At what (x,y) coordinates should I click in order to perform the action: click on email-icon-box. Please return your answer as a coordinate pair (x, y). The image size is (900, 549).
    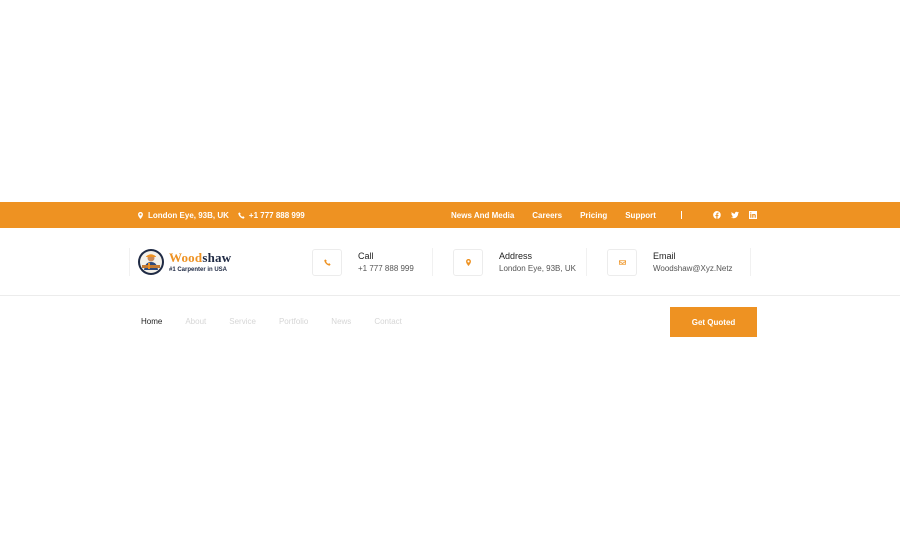
    Looking at the image, I should click on (622, 262).